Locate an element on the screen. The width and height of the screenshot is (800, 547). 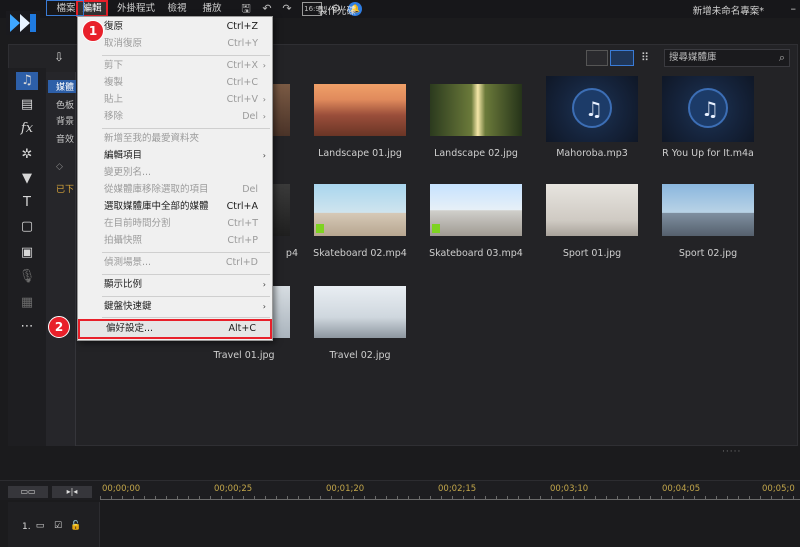
step-badge-2: 2 is located at coordinates (59, 327).